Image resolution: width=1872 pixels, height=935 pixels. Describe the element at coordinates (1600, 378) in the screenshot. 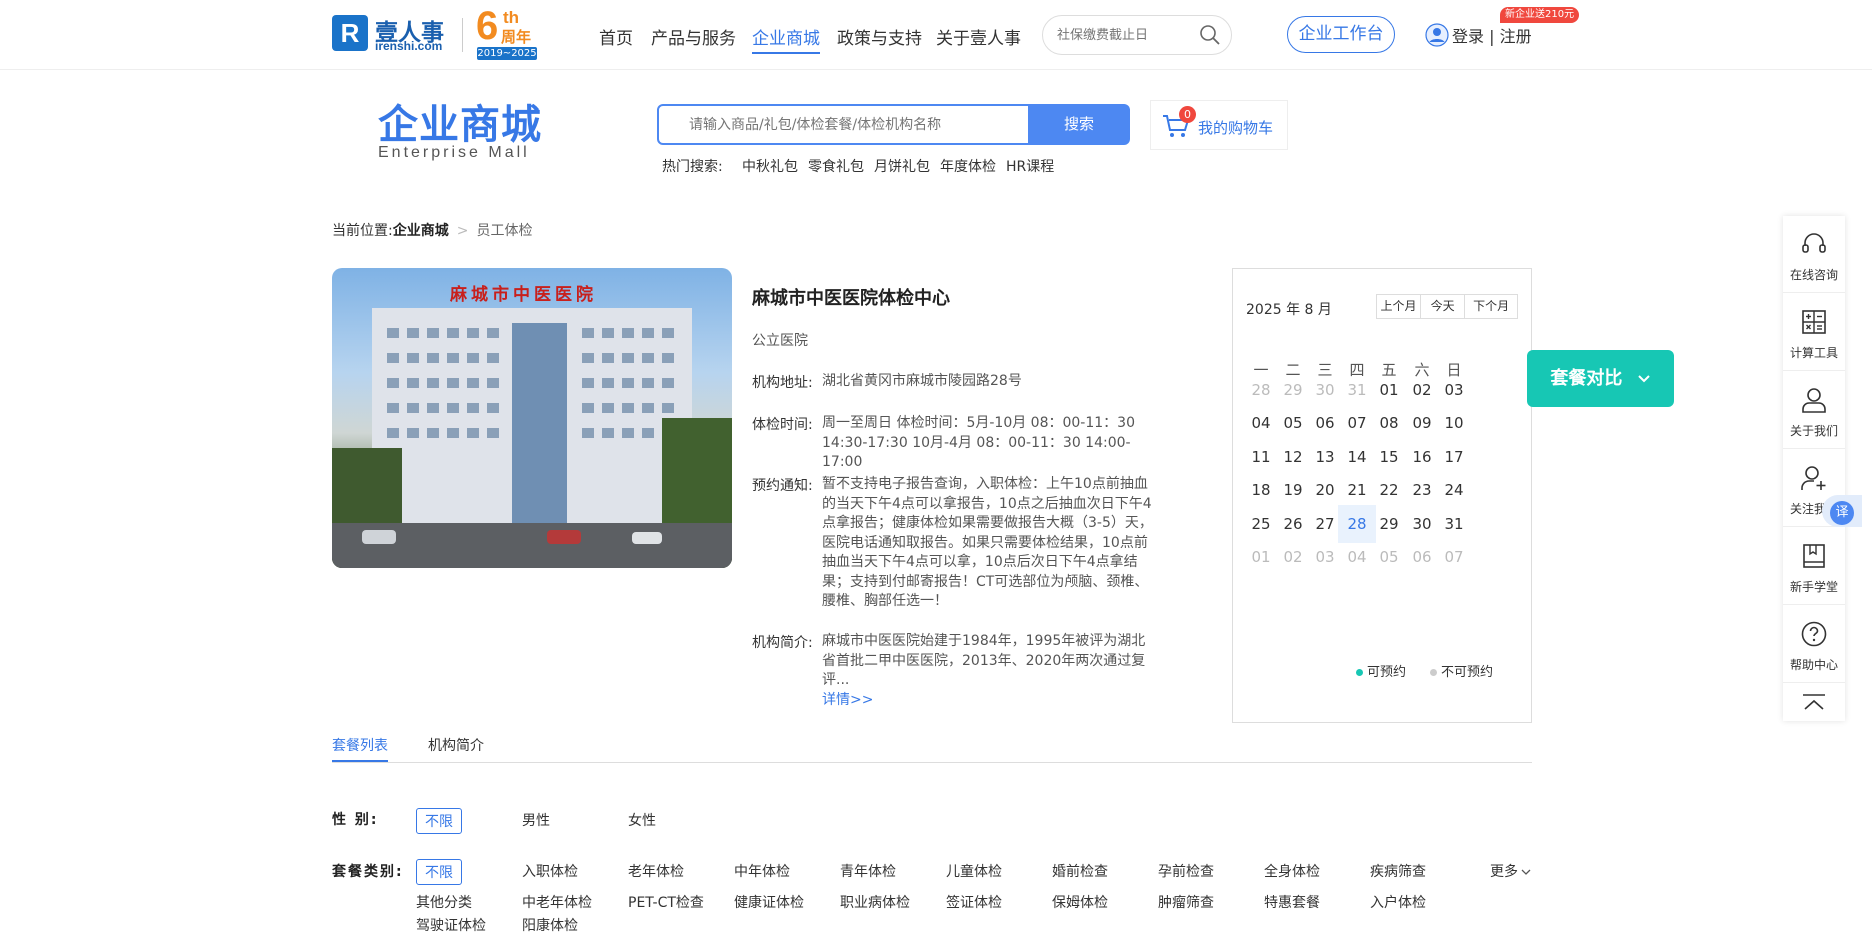

I see `package-compare-button: 套餐对比` at that location.